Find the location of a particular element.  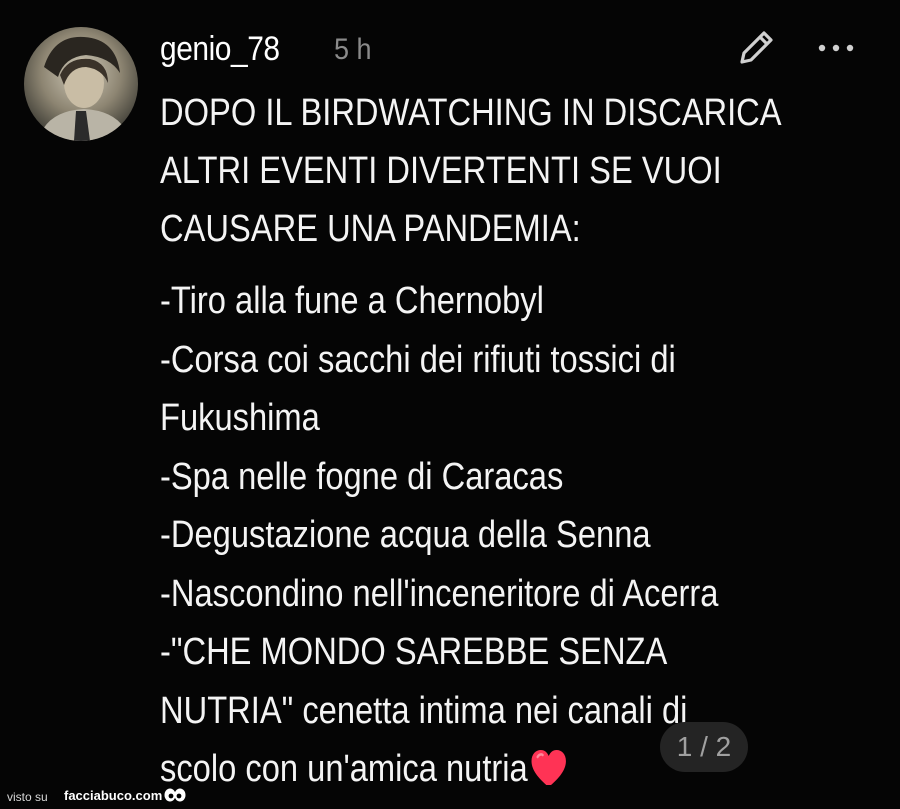

headline-line: CAUSARE UNA PANDEMIA: is located at coordinates (370, 229).